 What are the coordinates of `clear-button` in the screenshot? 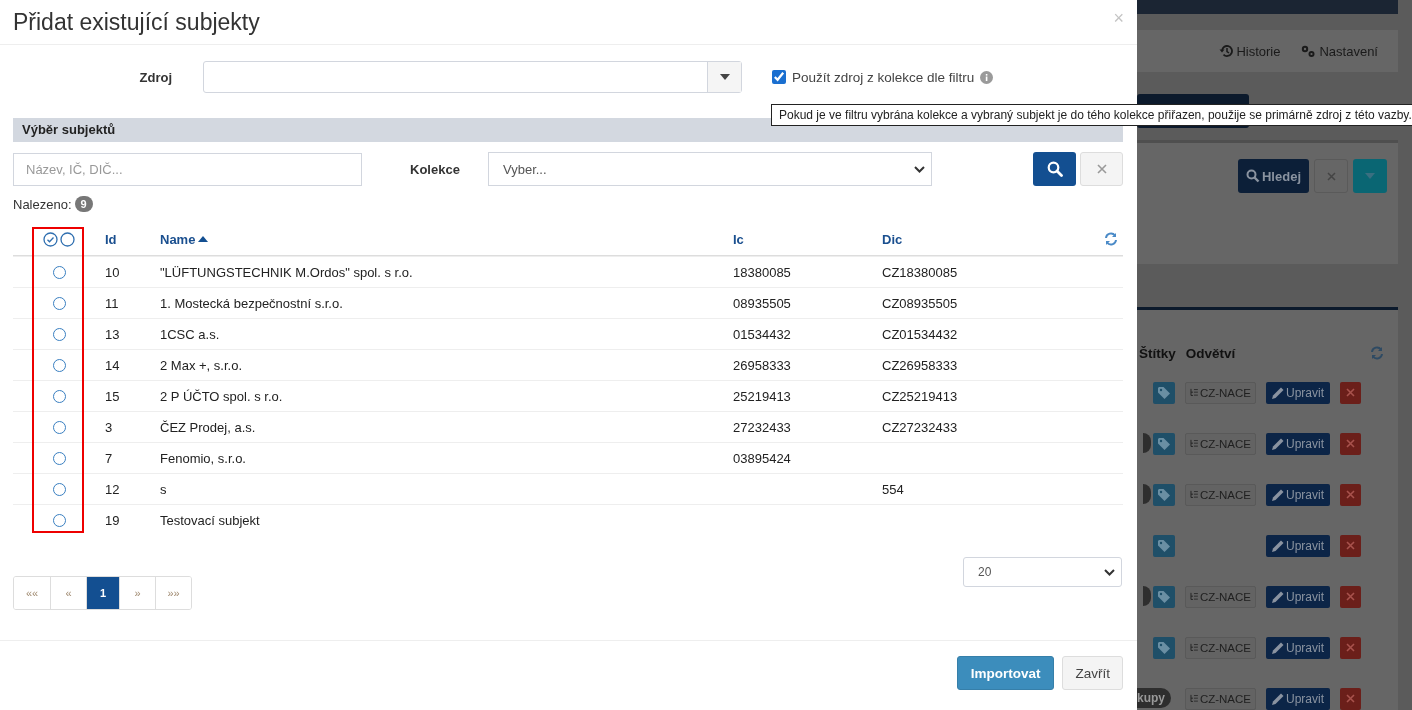 It's located at (1331, 176).